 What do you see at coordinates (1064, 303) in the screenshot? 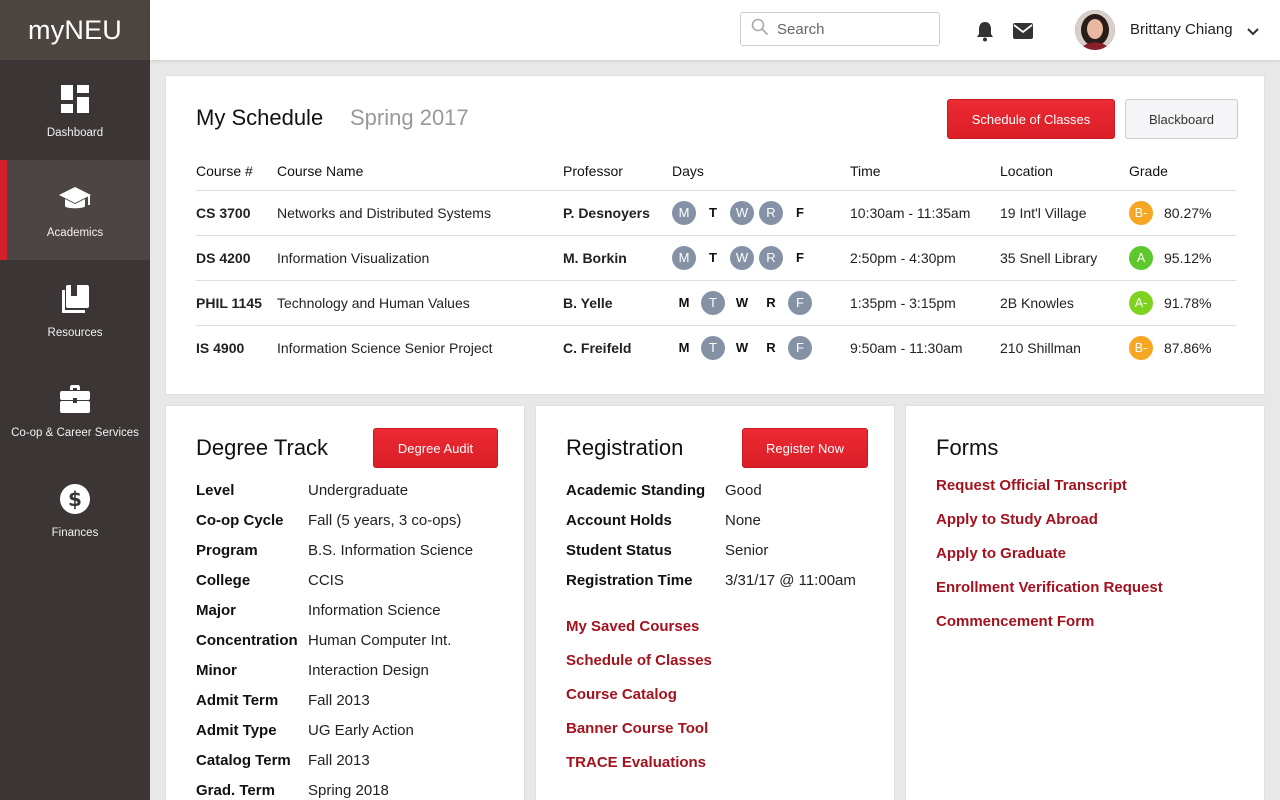
I see `location: 2B Knowles` at bounding box center [1064, 303].